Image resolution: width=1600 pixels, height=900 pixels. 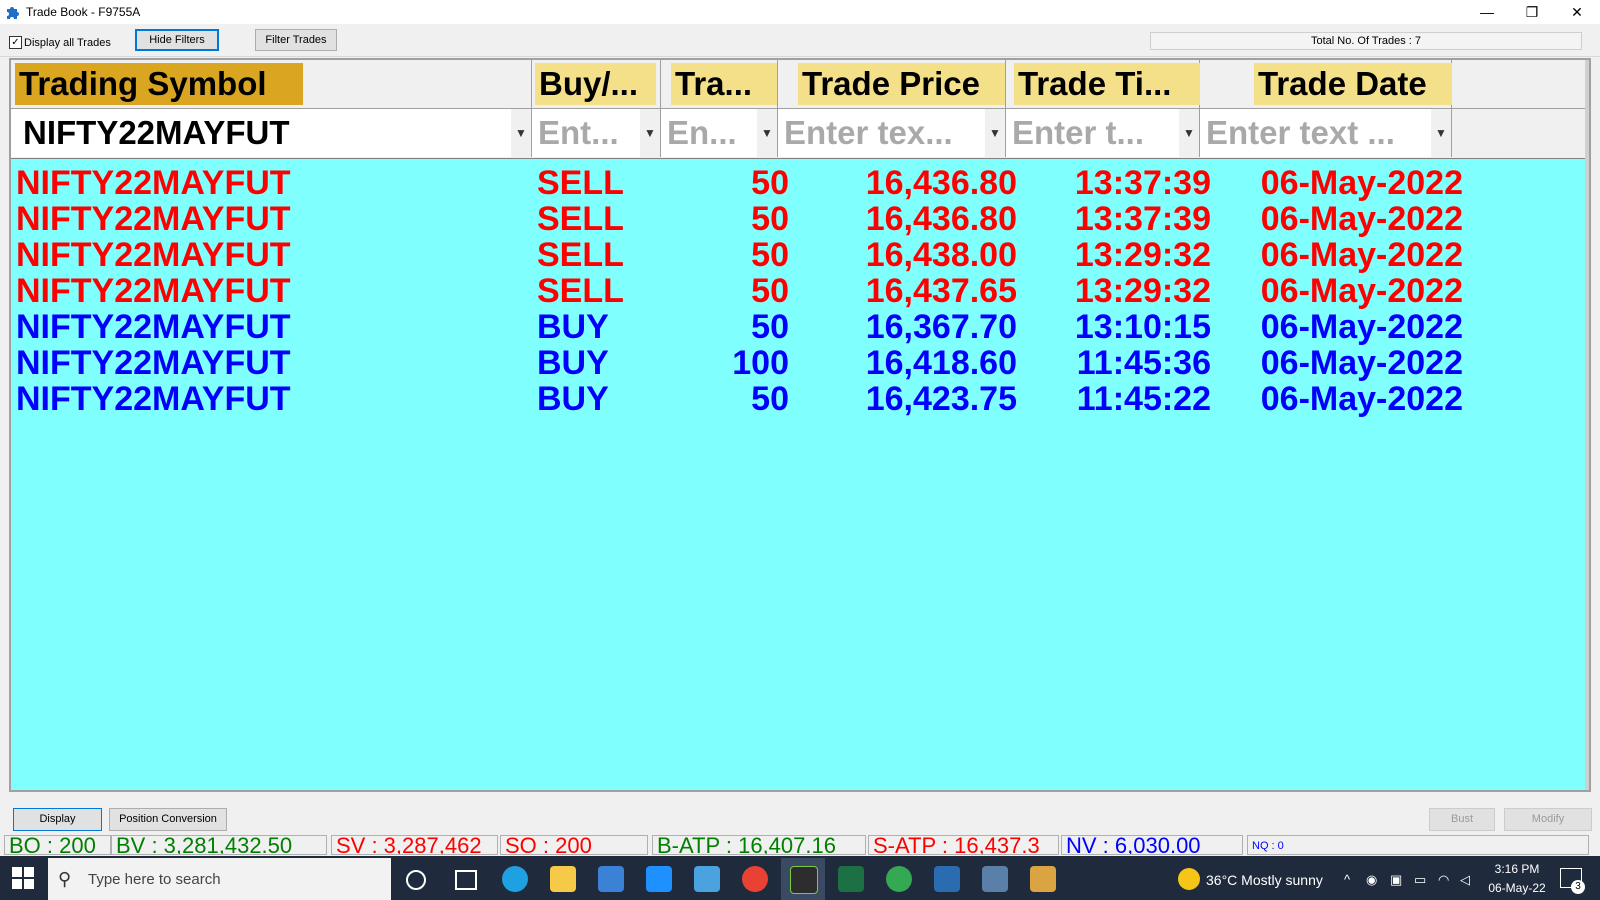 I want to click on column-title: Trading Symbol, so click(x=159, y=84).